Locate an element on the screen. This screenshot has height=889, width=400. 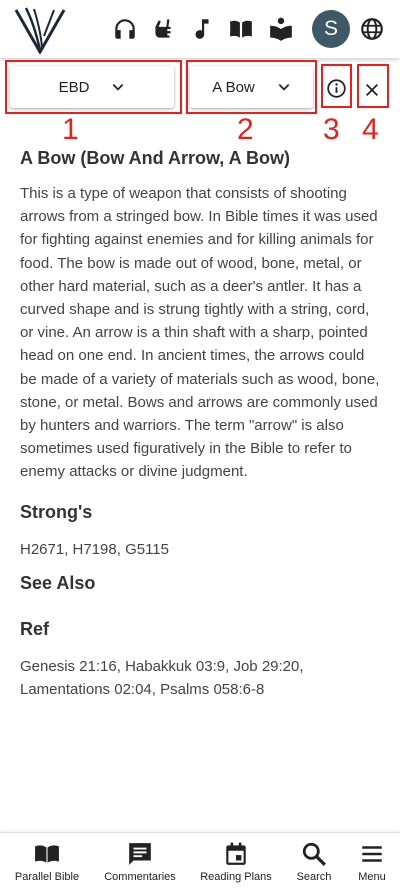
nav-menu: Menu is located at coordinates (372, 861).